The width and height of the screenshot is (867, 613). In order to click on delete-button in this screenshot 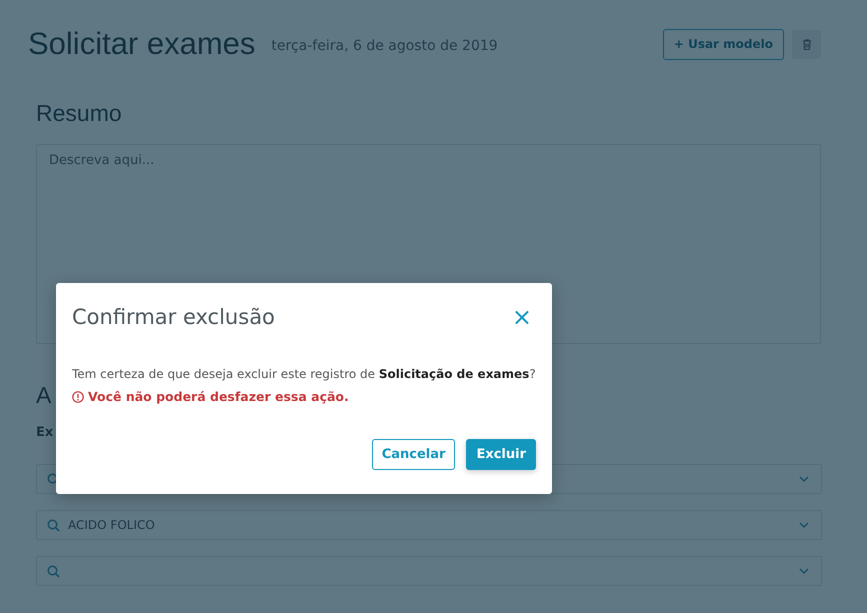, I will do `click(806, 44)`.